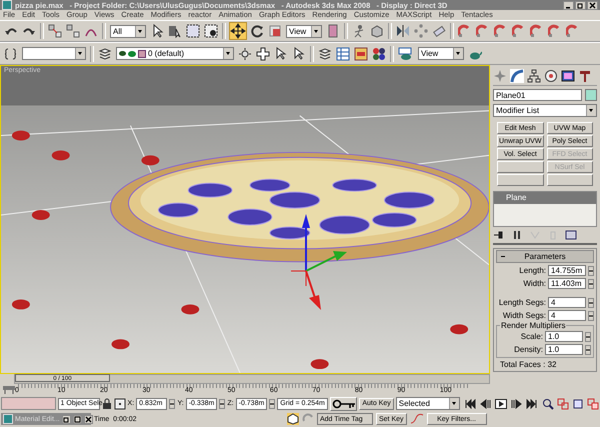 This screenshot has height=427, width=600. What do you see at coordinates (73, 31) in the screenshot?
I see `unlink-icon` at bounding box center [73, 31].